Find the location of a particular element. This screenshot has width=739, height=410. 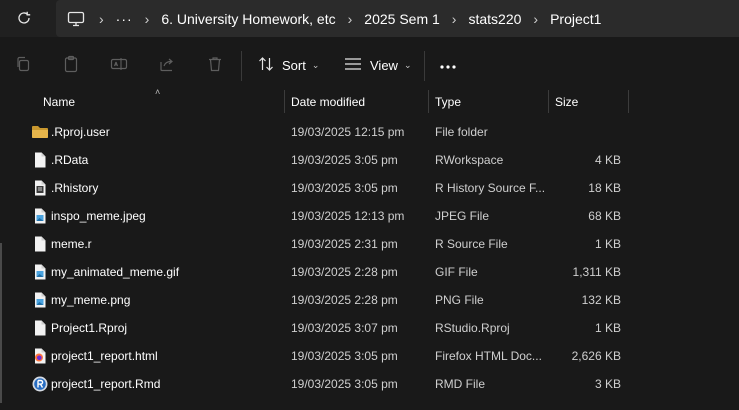

file-type: RMD File is located at coordinates (460, 384).